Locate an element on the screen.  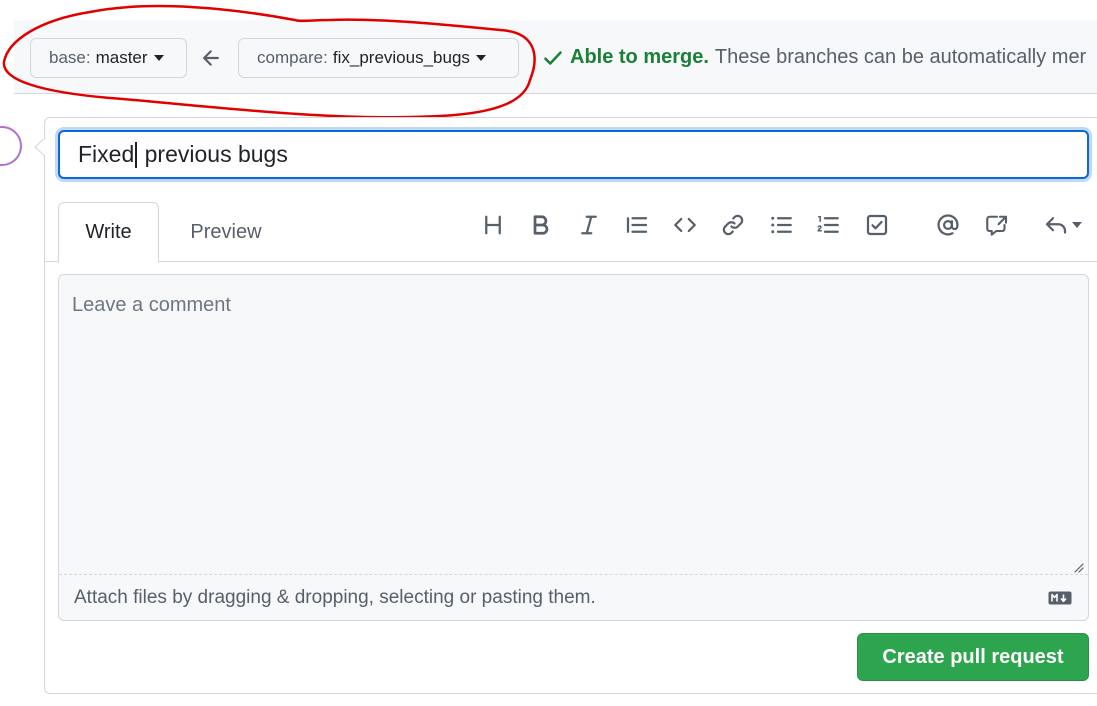
tab-preview: Preview is located at coordinates (226, 232).